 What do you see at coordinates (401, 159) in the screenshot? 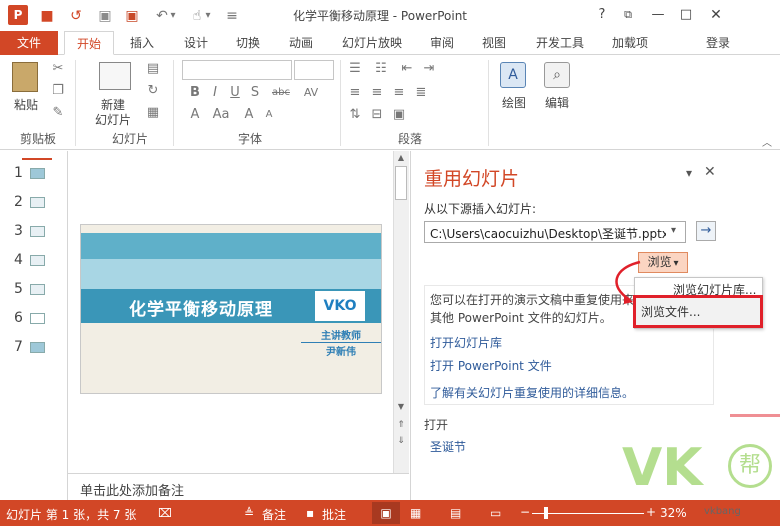
I see `scroll-up-icon: ▲` at bounding box center [401, 159].